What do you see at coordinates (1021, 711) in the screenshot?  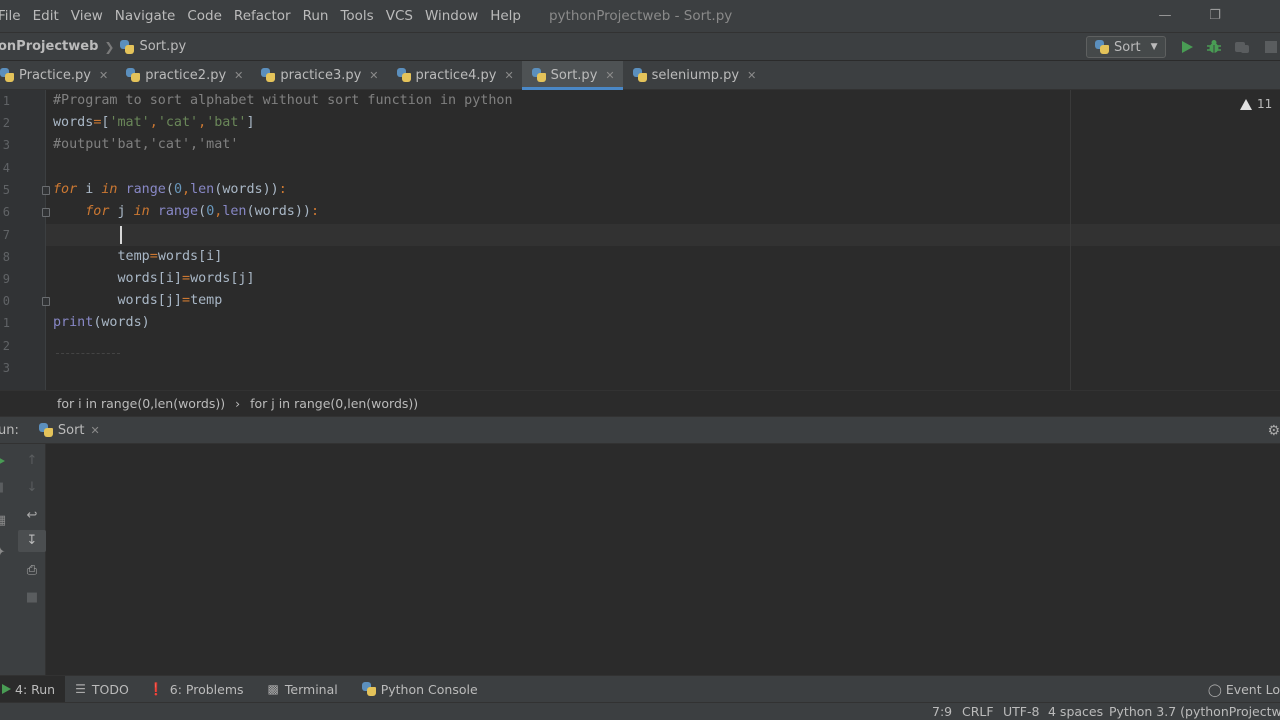 I see `file-encoding: UTF-8` at bounding box center [1021, 711].